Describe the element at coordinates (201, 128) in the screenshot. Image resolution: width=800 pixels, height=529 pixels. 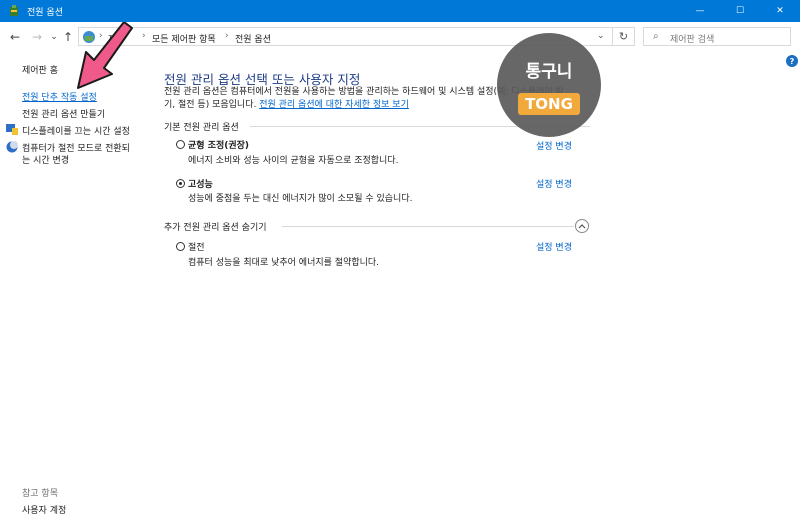
I see `basic-plans-label: 기본 전원 관리 옵션` at that location.